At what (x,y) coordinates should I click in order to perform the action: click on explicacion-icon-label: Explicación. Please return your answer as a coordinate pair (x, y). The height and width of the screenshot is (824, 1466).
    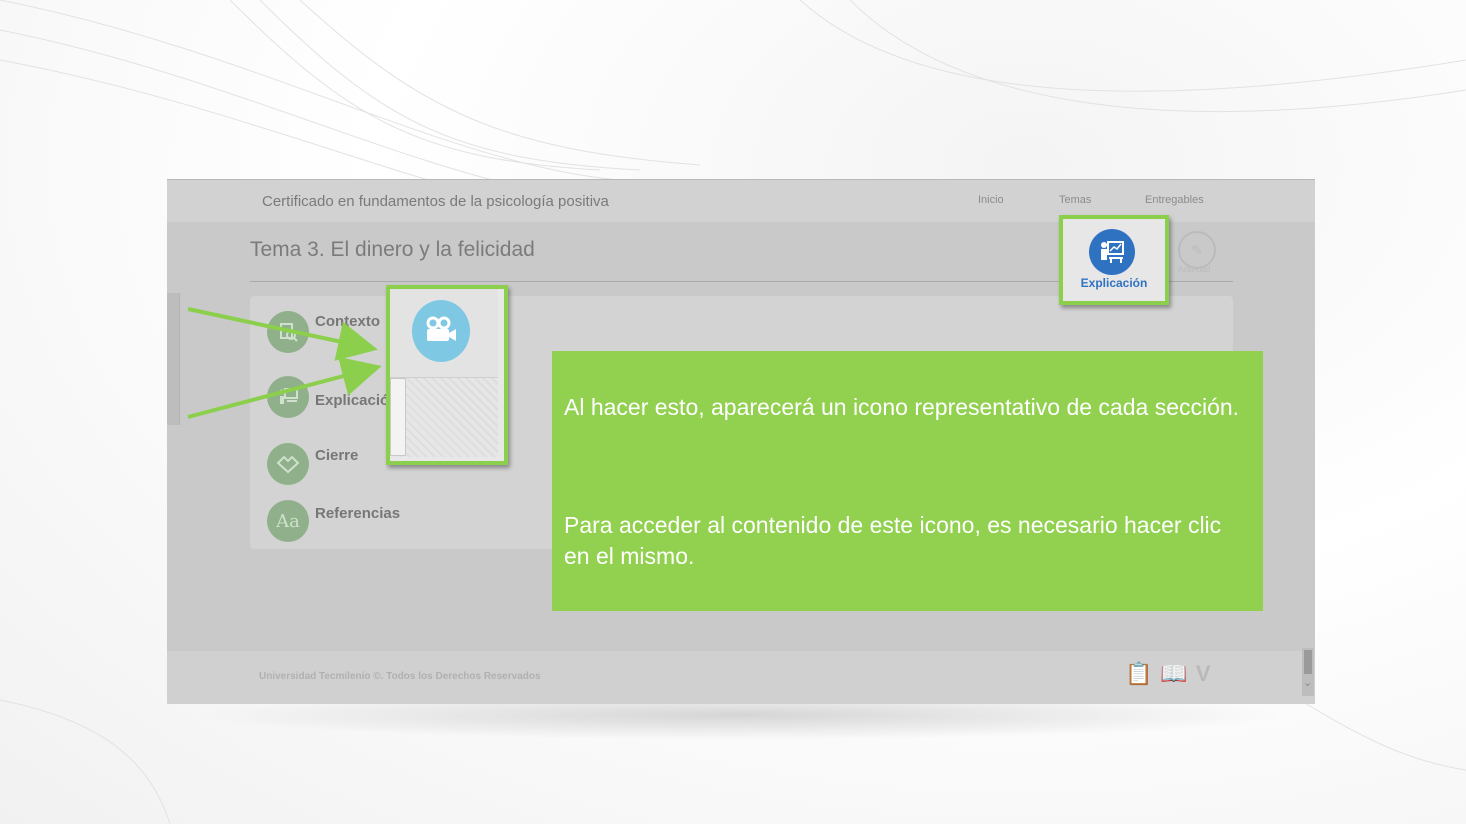
    Looking at the image, I should click on (1114, 283).